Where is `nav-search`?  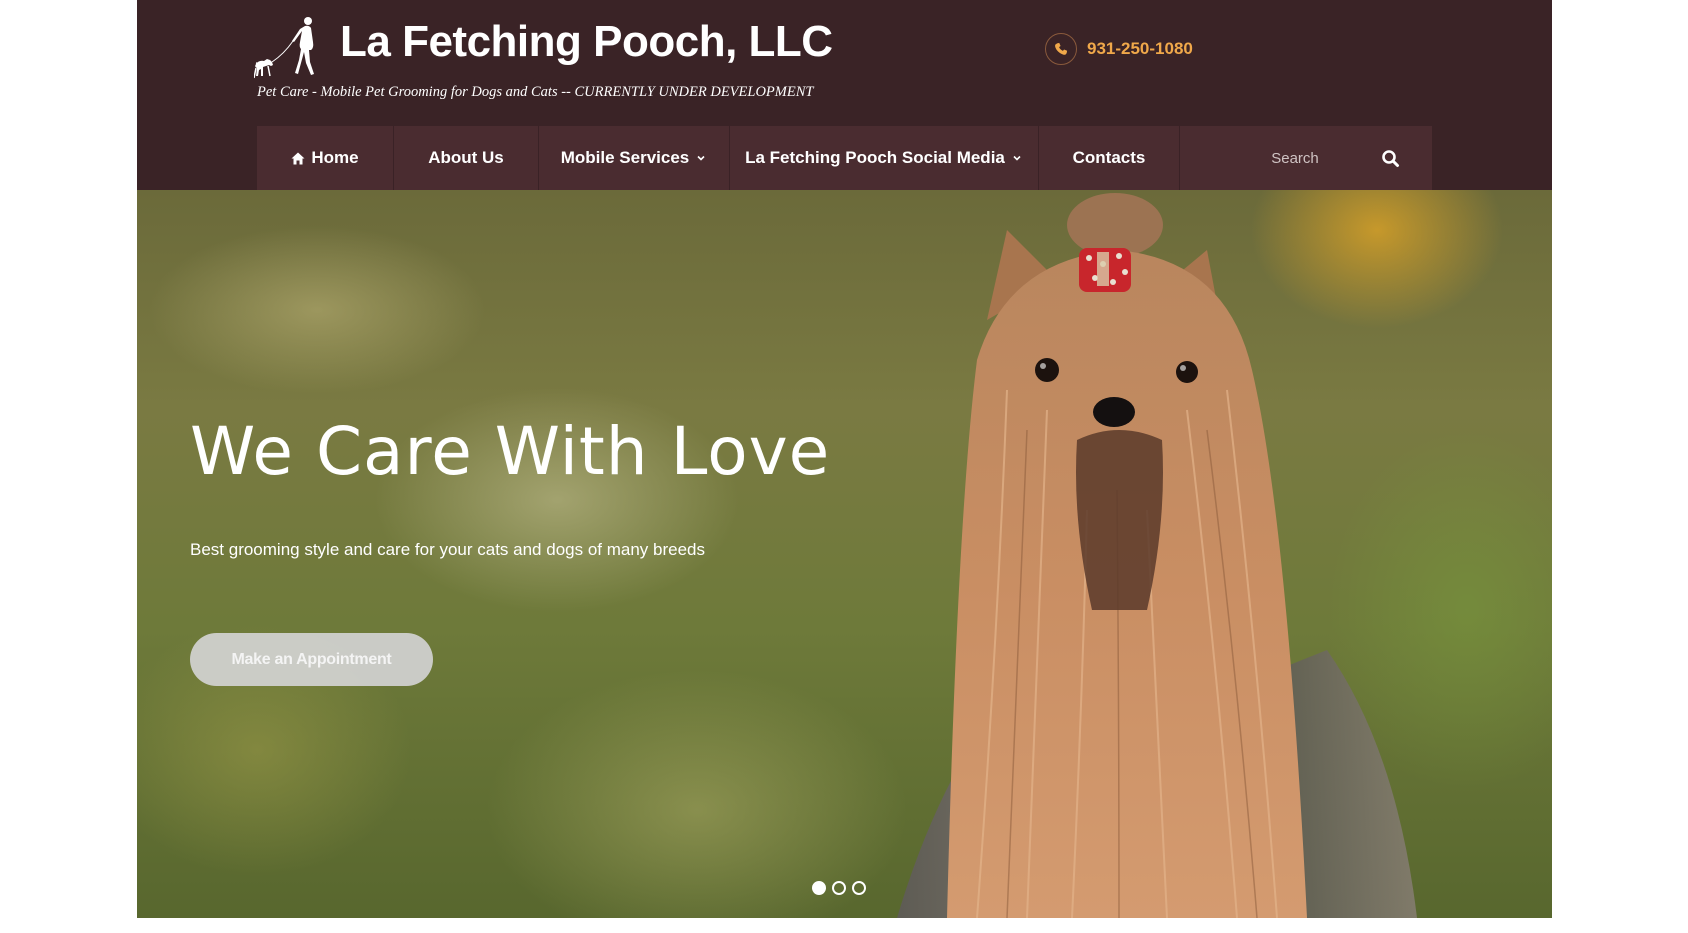 nav-search is located at coordinates (1306, 158).